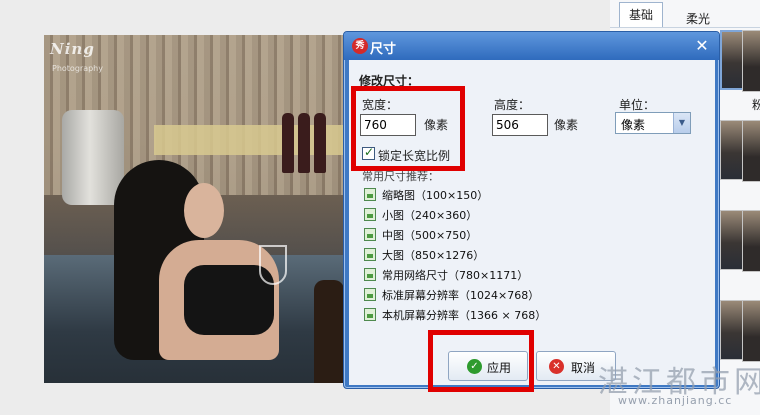 The height and width of the screenshot is (415, 760). I want to click on width-label: 宽度：, so click(380, 105).